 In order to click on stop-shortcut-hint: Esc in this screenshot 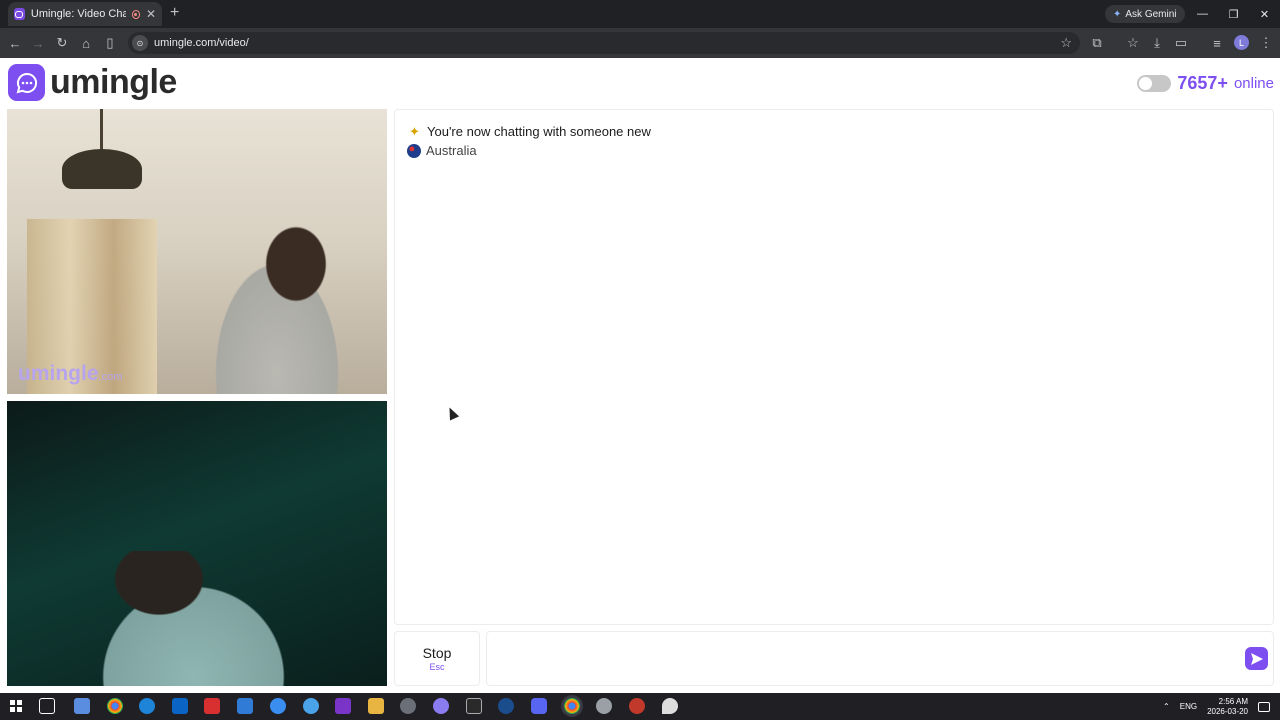, I will do `click(437, 667)`.